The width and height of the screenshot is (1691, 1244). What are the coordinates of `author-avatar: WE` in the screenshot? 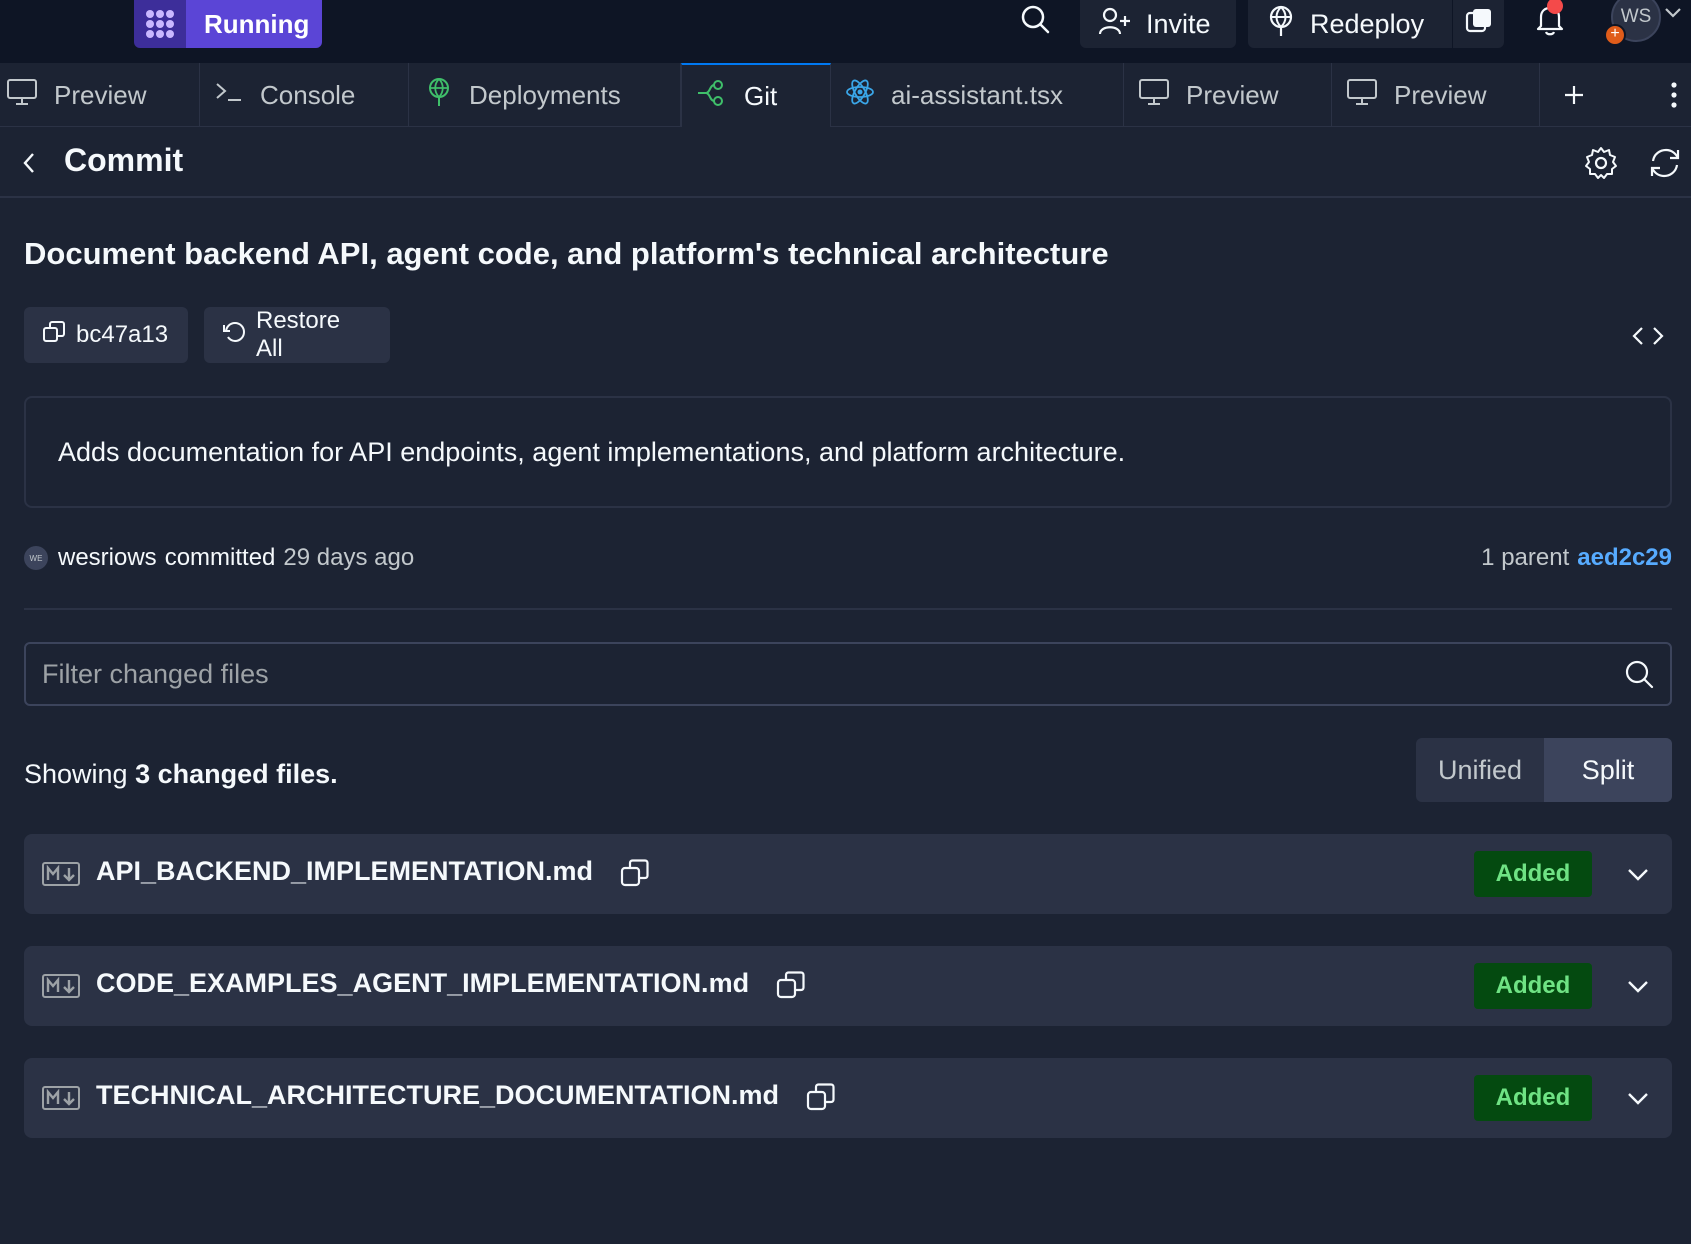 It's located at (36, 558).